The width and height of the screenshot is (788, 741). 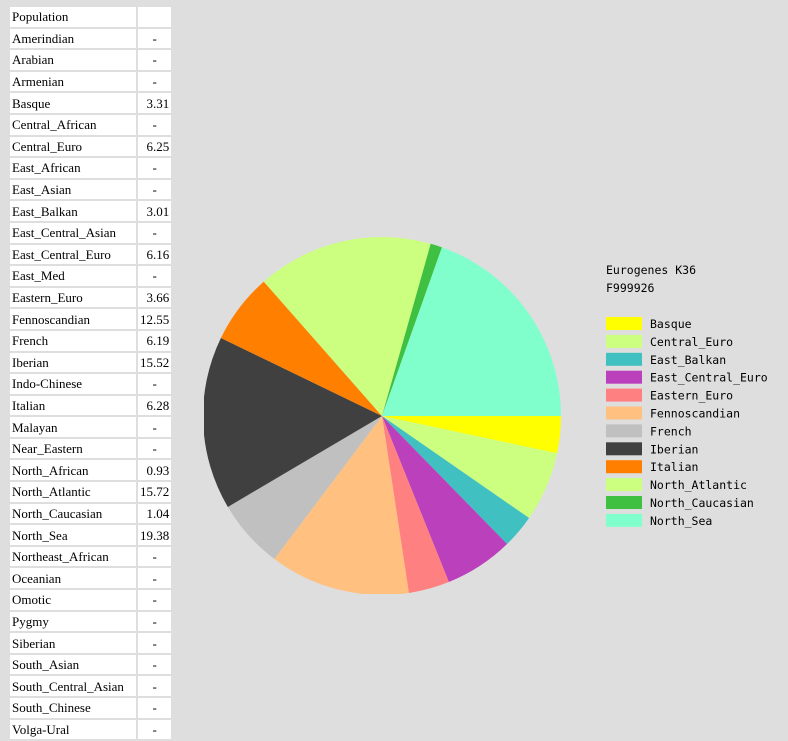 I want to click on population-name: East_Central_Euro, so click(x=73, y=254).